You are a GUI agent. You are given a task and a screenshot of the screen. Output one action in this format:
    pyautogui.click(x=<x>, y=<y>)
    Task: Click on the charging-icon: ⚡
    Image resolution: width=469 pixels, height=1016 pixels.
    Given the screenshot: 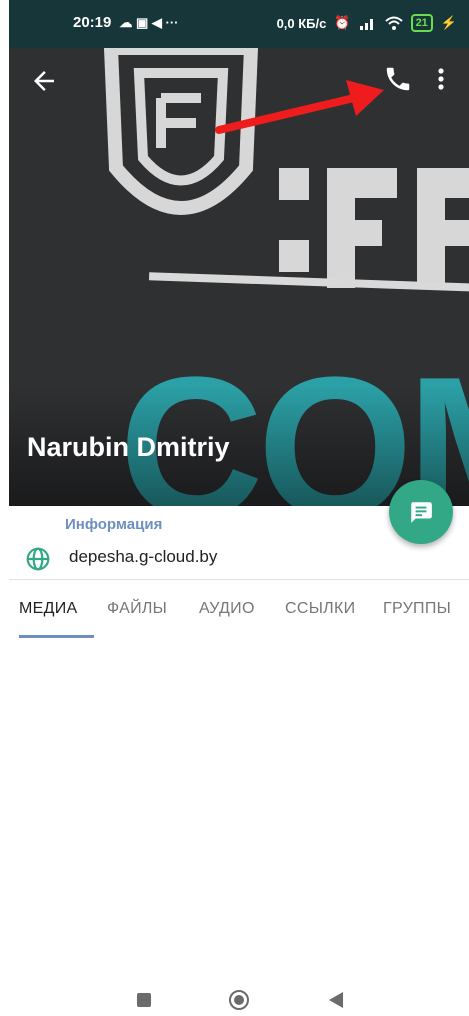 What is the action you would take?
    pyautogui.click(x=448, y=22)
    